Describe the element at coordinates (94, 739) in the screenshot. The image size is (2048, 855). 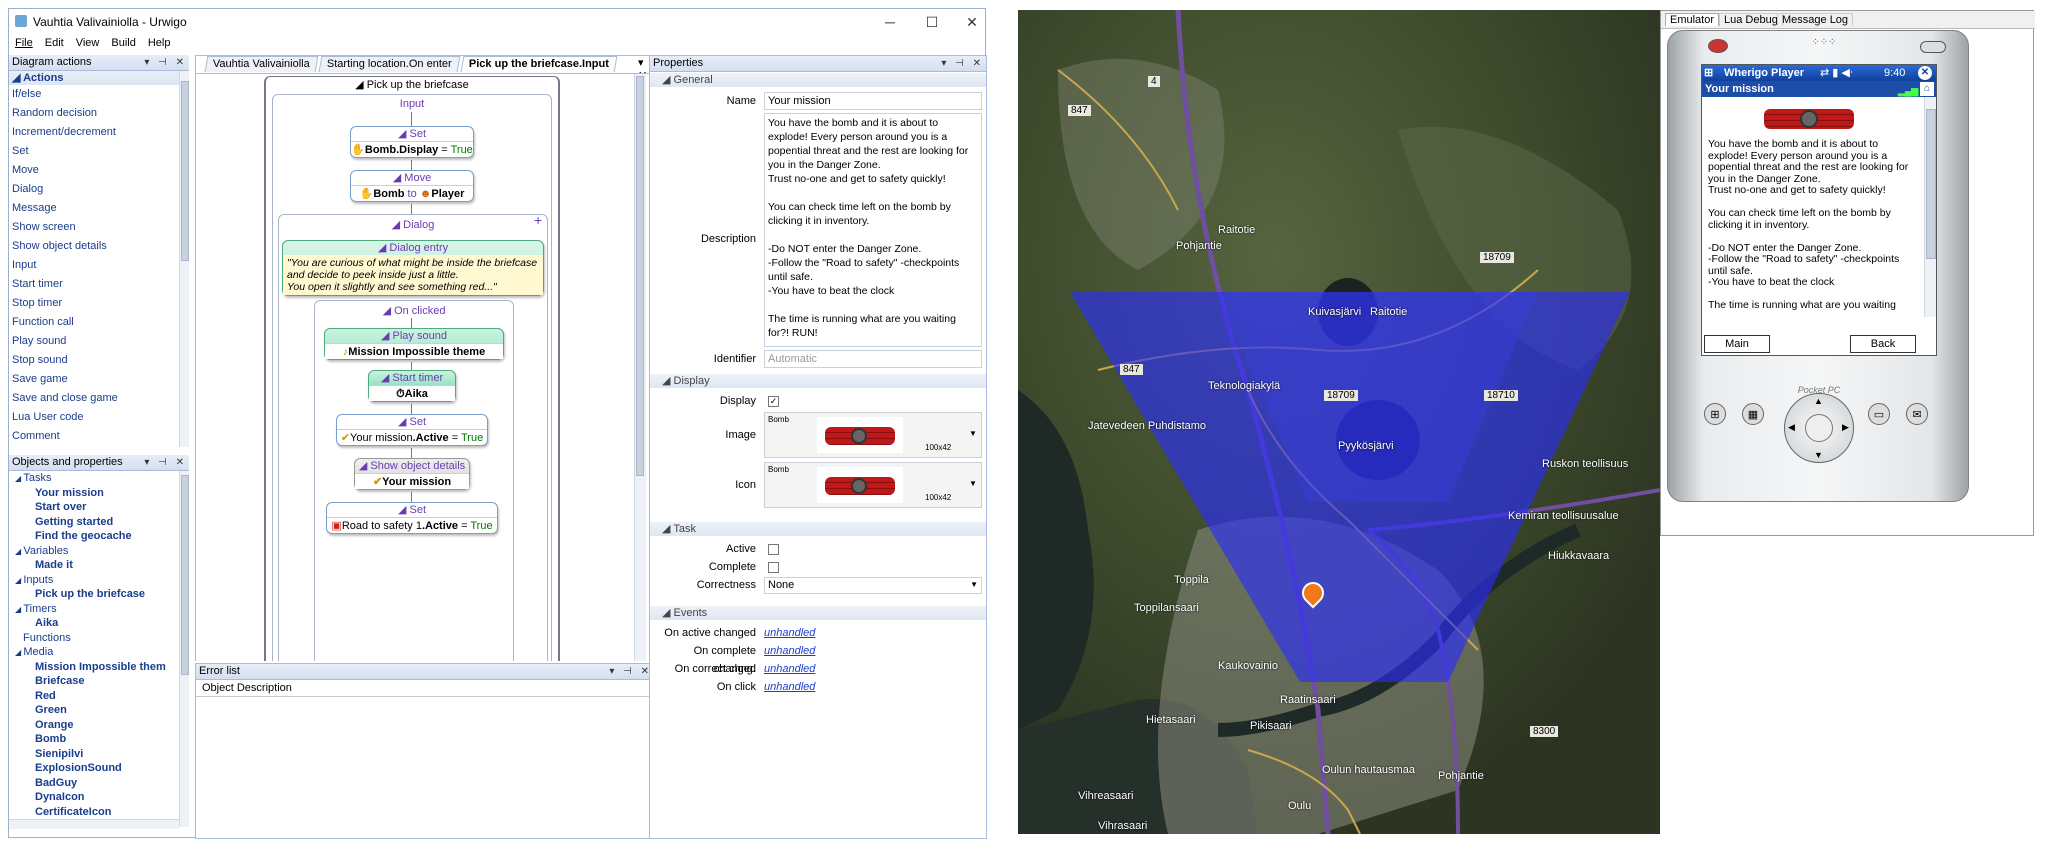
I see `tree-item: Bomb` at that location.